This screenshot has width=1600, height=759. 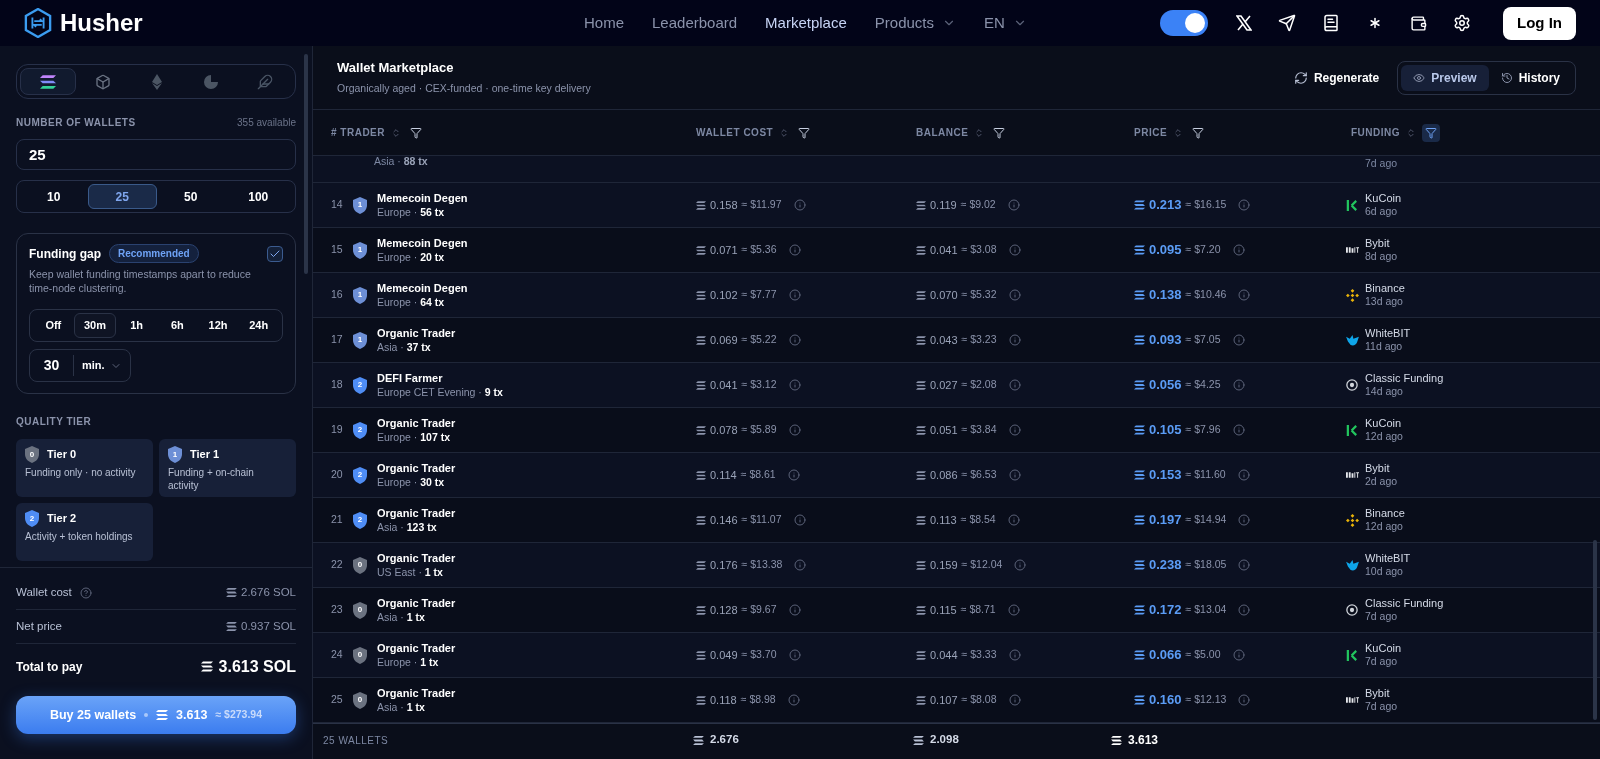 What do you see at coordinates (358, 132) in the screenshot?
I see `column-header: # TRADER` at bounding box center [358, 132].